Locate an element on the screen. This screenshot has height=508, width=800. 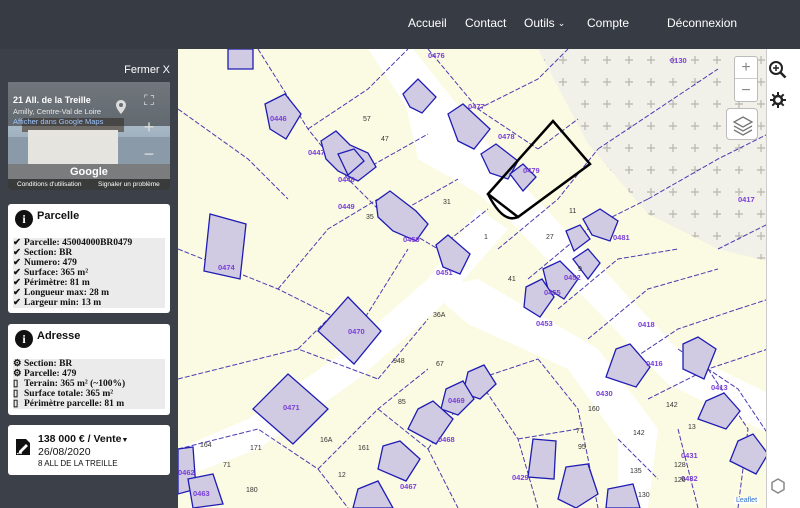
zoom-control: + − is located at coordinates (746, 79).